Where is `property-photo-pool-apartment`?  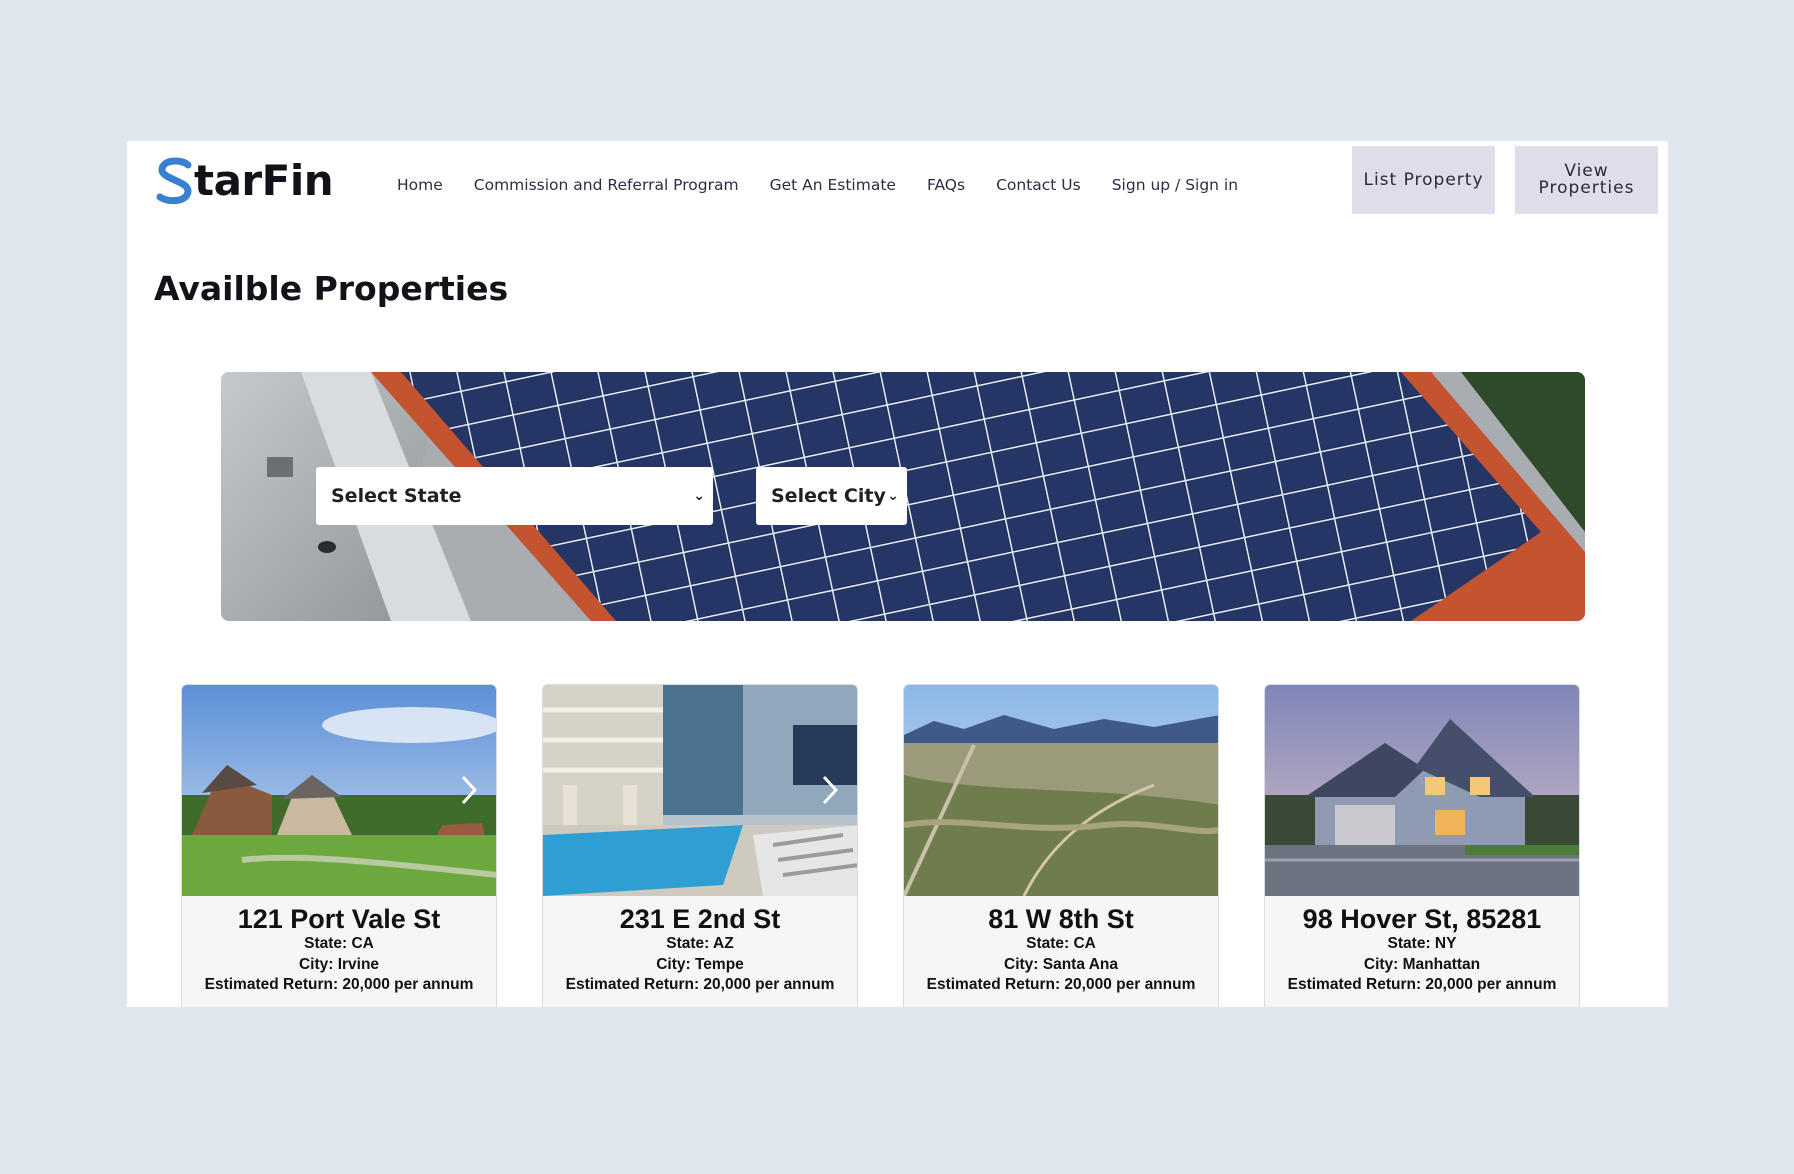 property-photo-pool-apartment is located at coordinates (700, 790).